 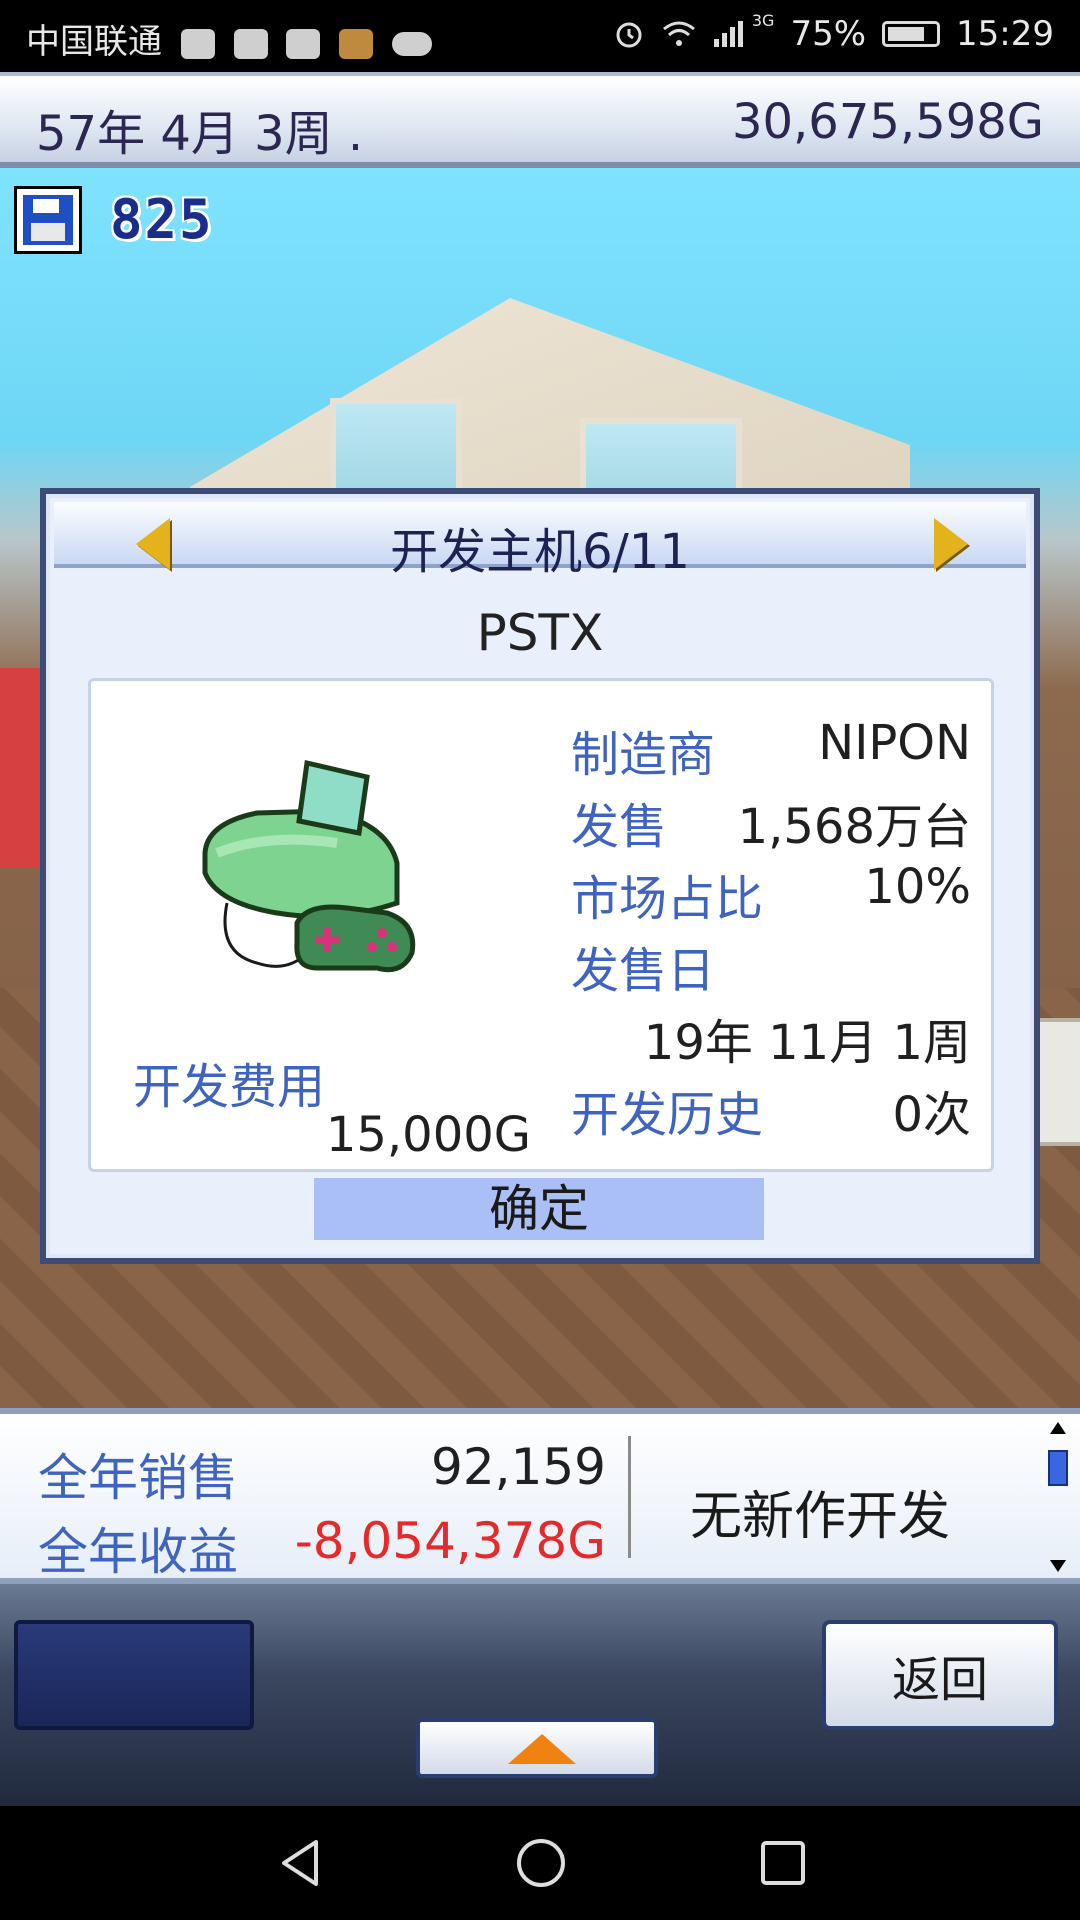 I want to click on status-bar: 中国联通 3G 75% 15:29, so click(x=540, y=36).